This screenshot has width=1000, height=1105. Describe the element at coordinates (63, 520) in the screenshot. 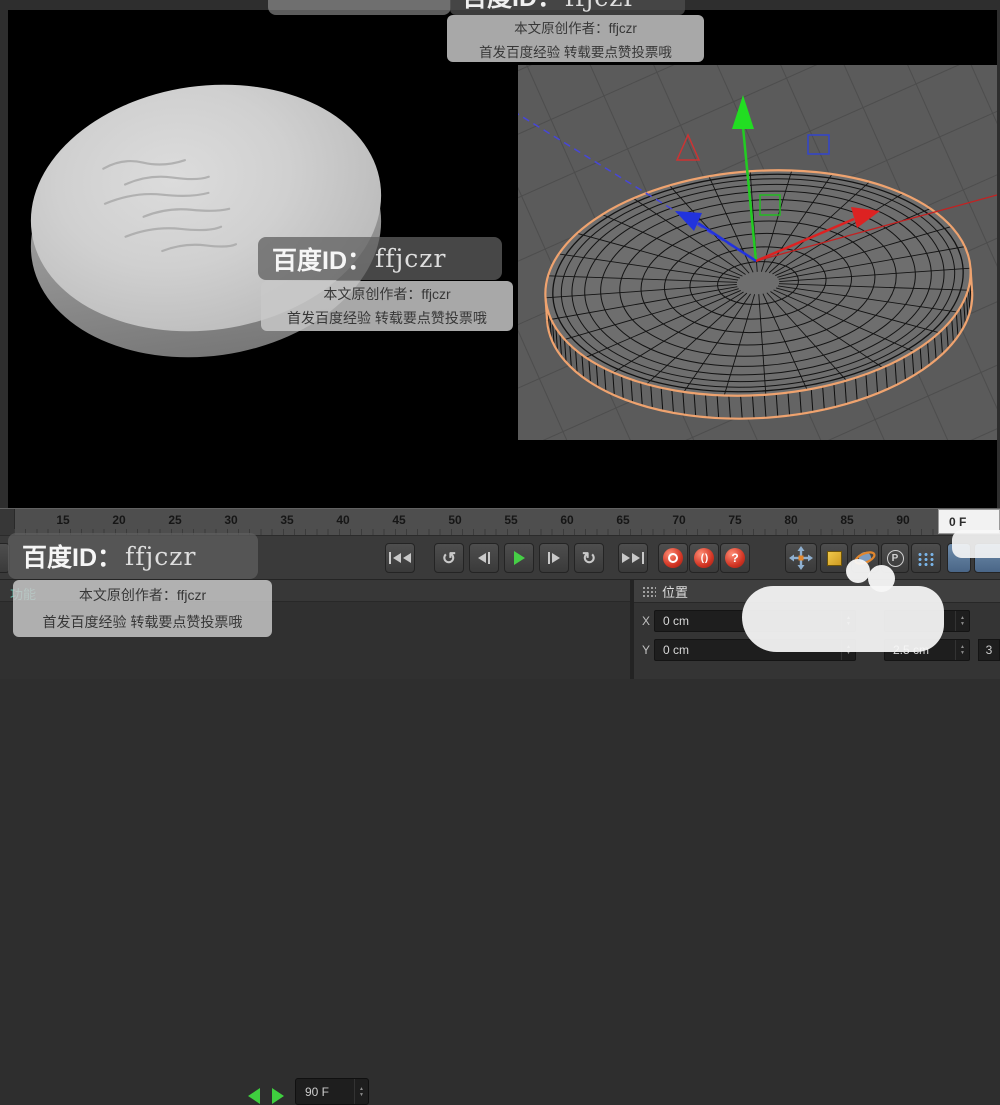

I see `timeline-tick: 15` at that location.